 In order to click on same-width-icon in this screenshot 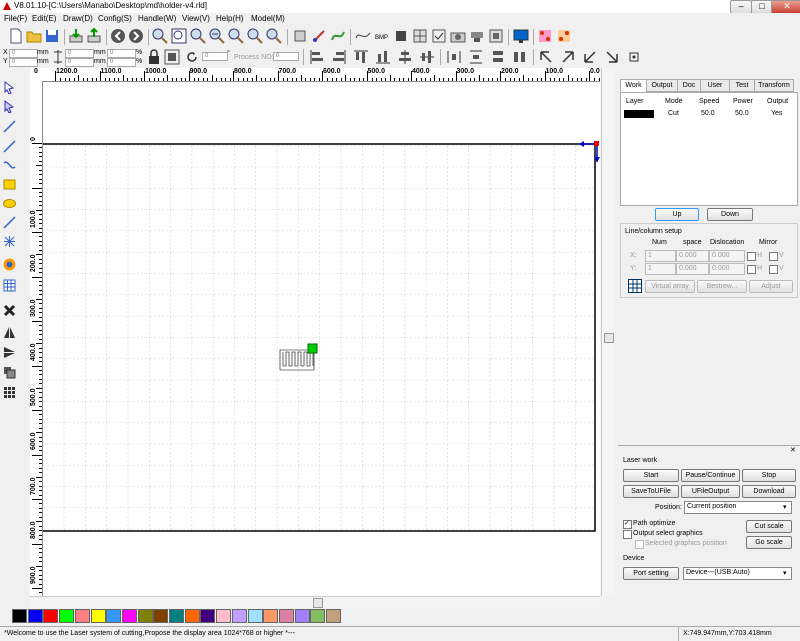, I will do `click(498, 57)`.